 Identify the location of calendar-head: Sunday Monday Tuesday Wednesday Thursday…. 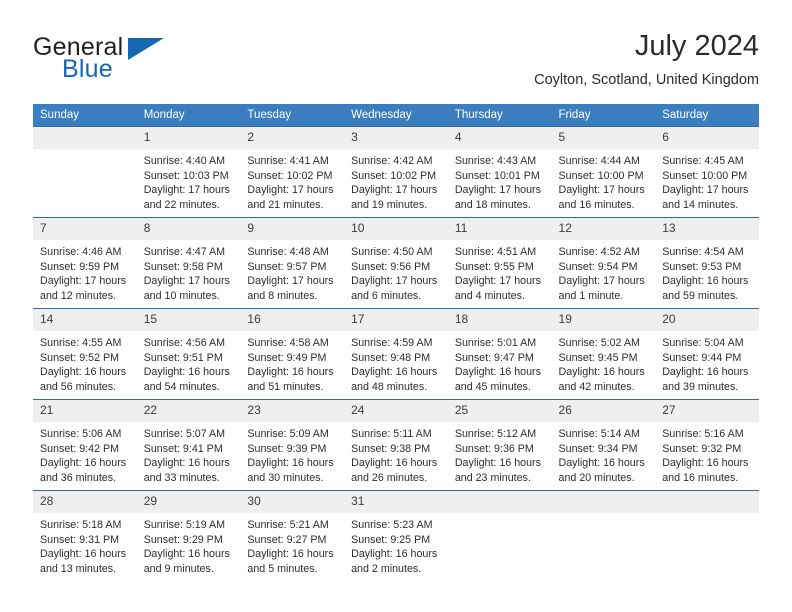
(396, 115).